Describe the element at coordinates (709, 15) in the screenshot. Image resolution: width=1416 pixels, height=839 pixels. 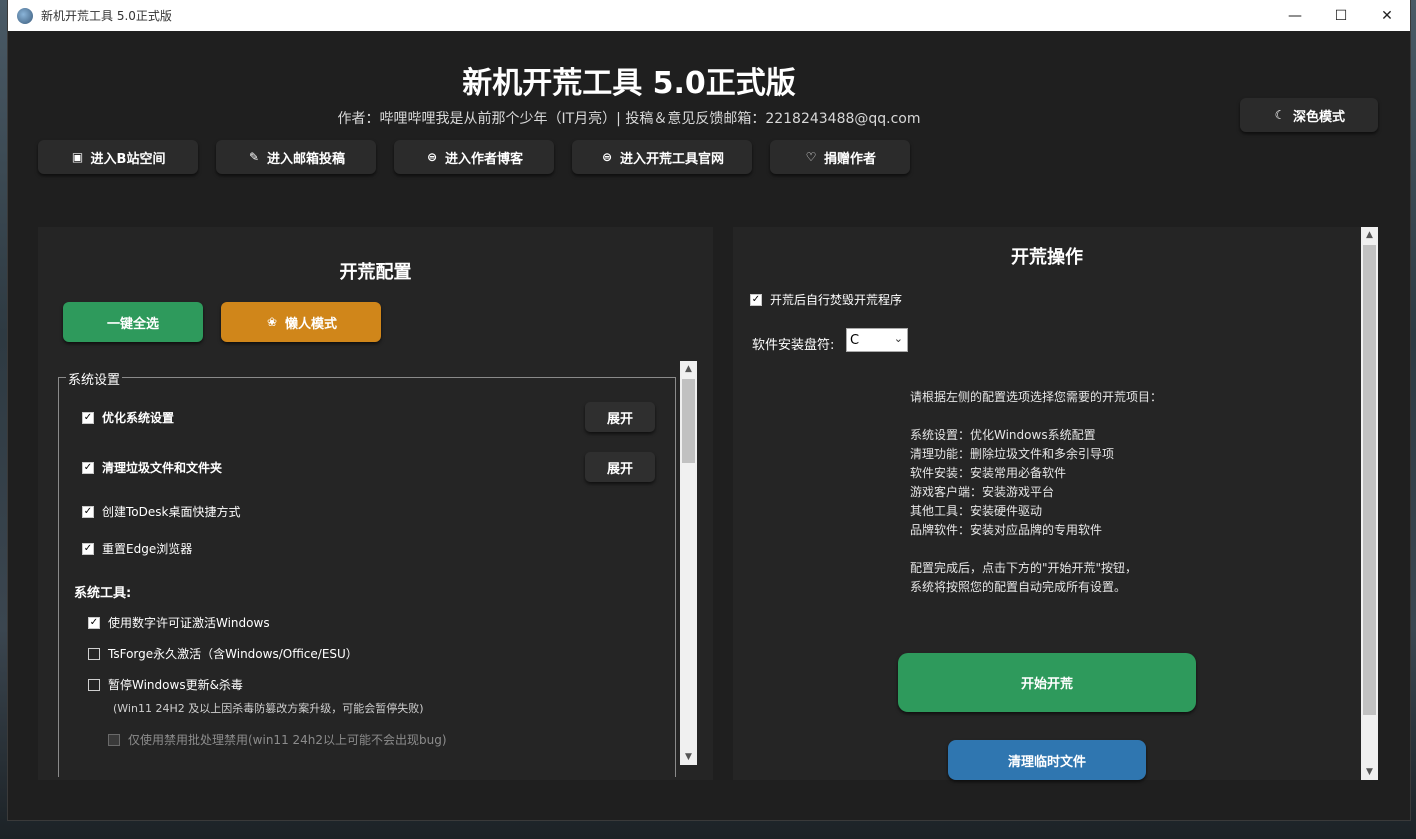
I see `title-bar: 新机开荒工具 5.0正式版 — ☐ ✕` at that location.